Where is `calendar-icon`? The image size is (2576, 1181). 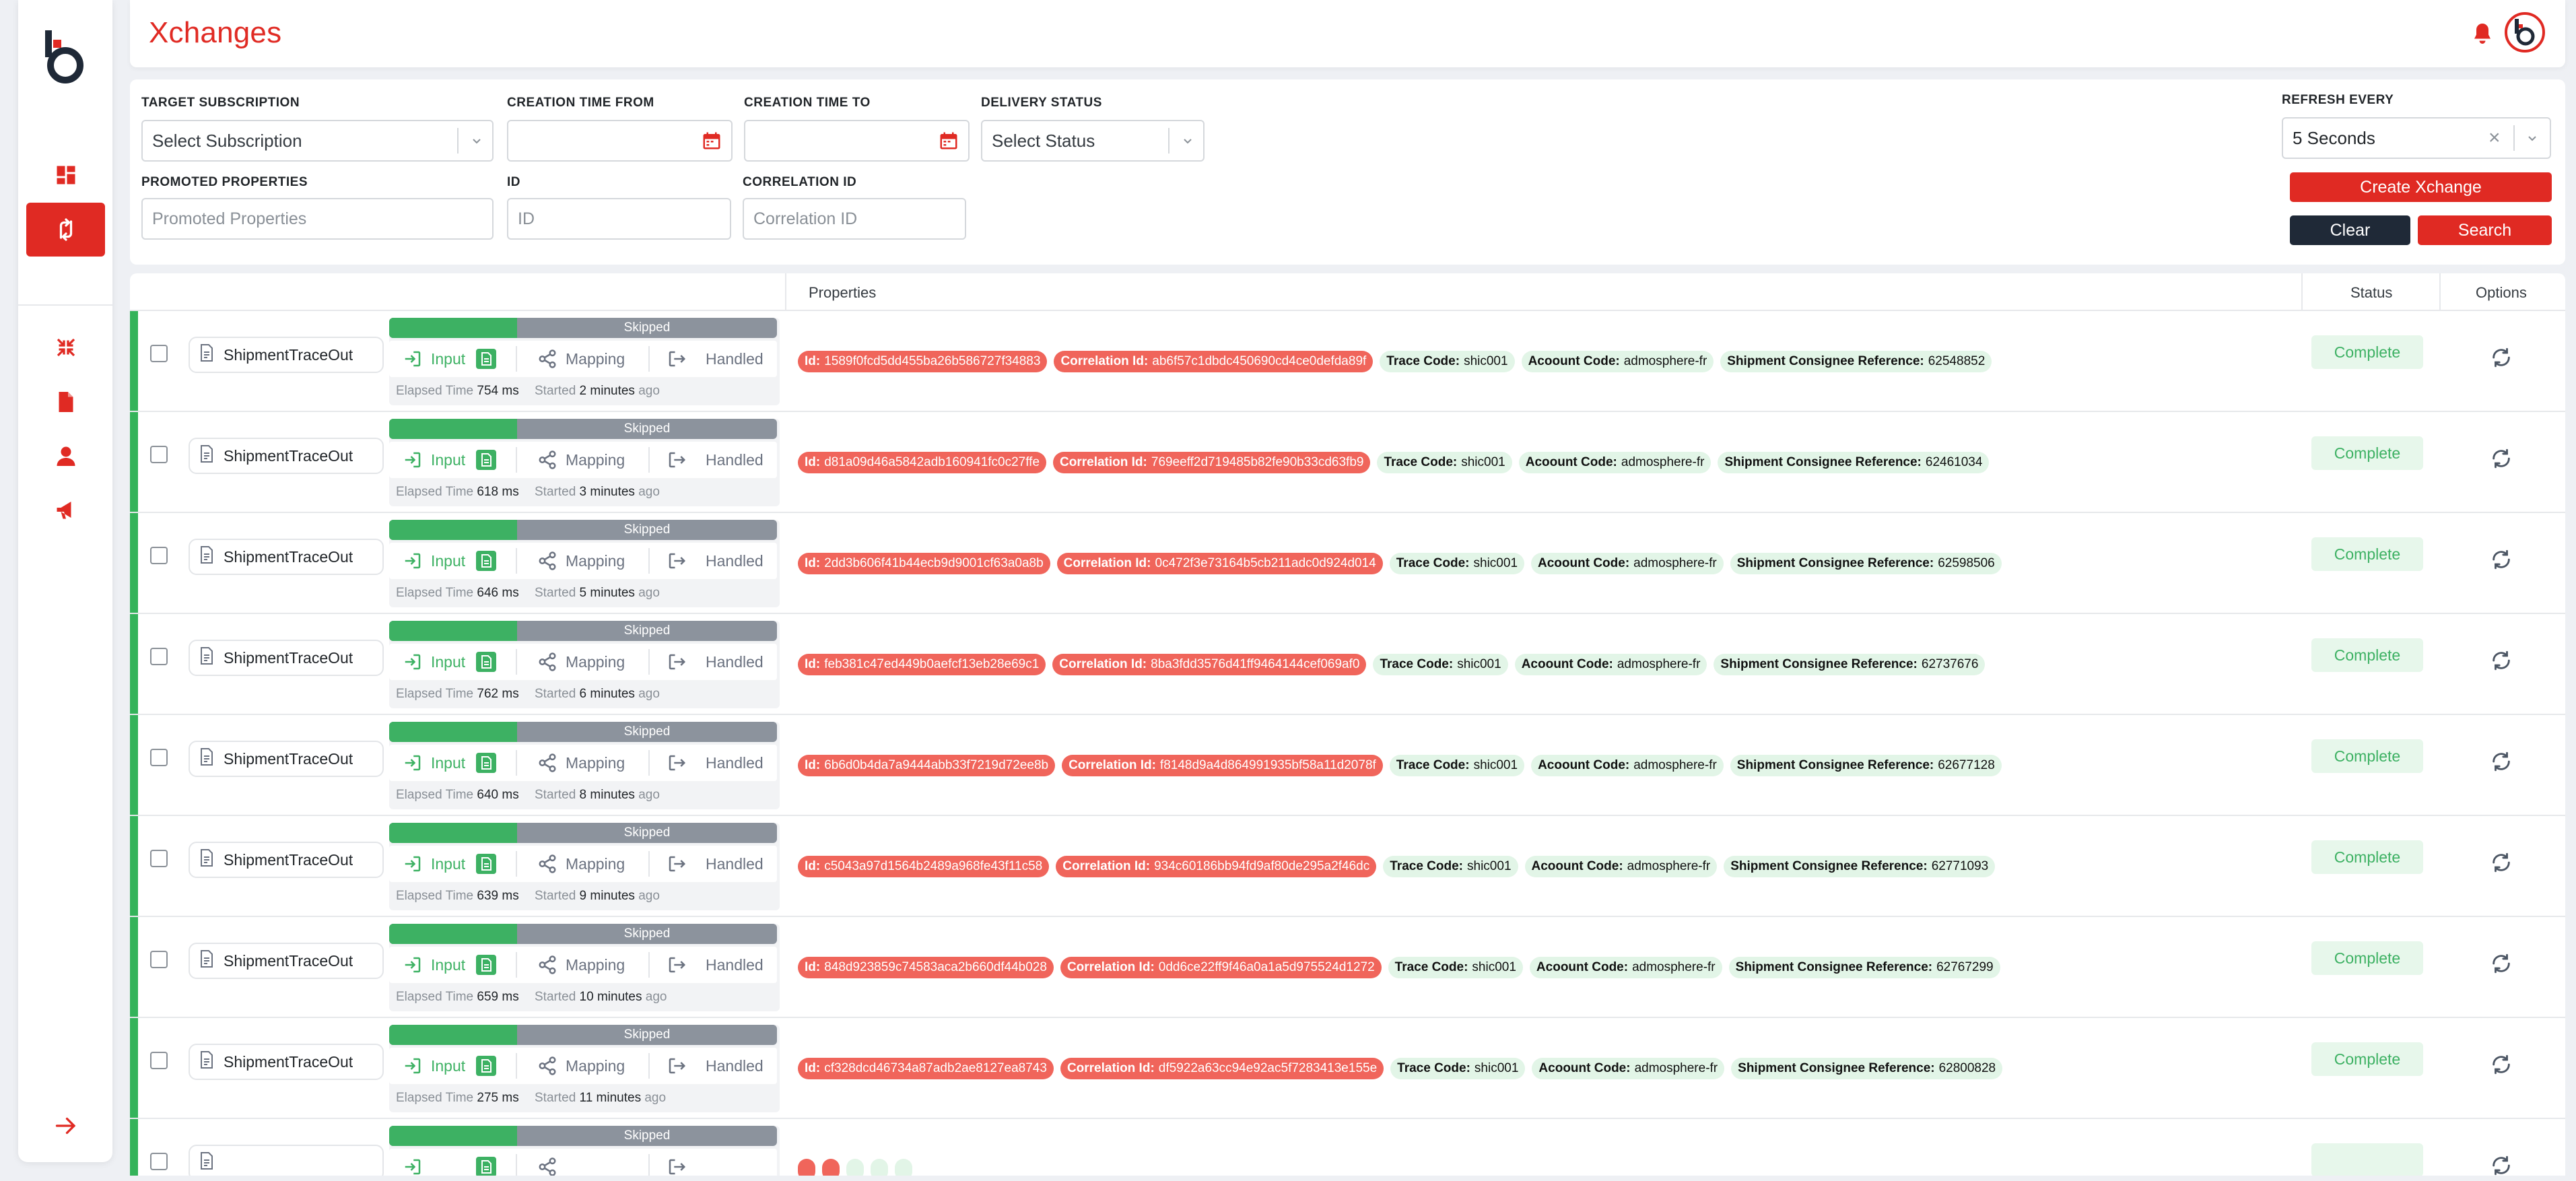
calendar-icon is located at coordinates (949, 141).